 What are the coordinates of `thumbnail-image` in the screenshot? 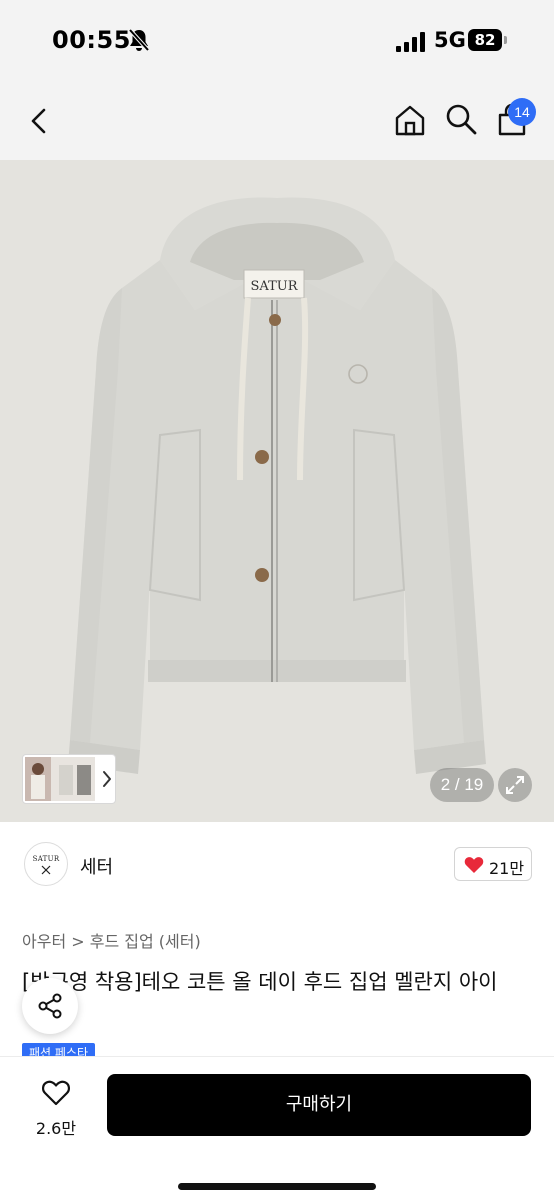 It's located at (60, 779).